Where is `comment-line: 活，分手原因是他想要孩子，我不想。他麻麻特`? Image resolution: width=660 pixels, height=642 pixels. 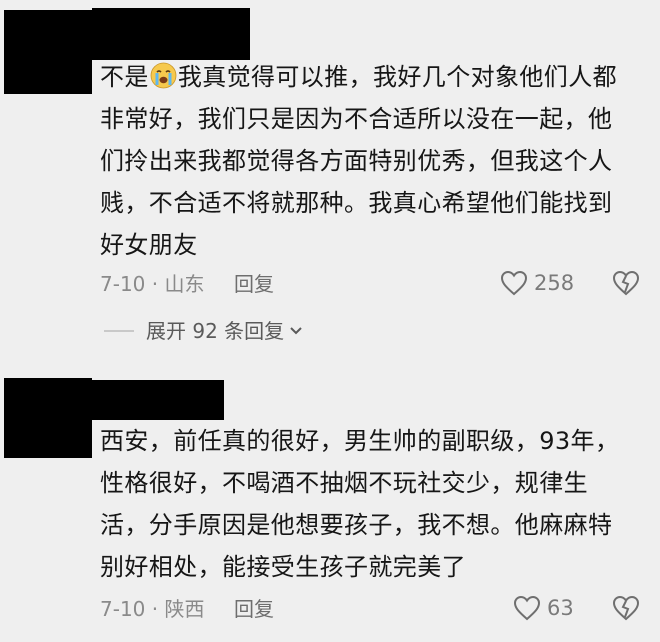
comment-line: 活，分手原因是他想要孩子，我不想。他麻麻特 is located at coordinates (356, 525).